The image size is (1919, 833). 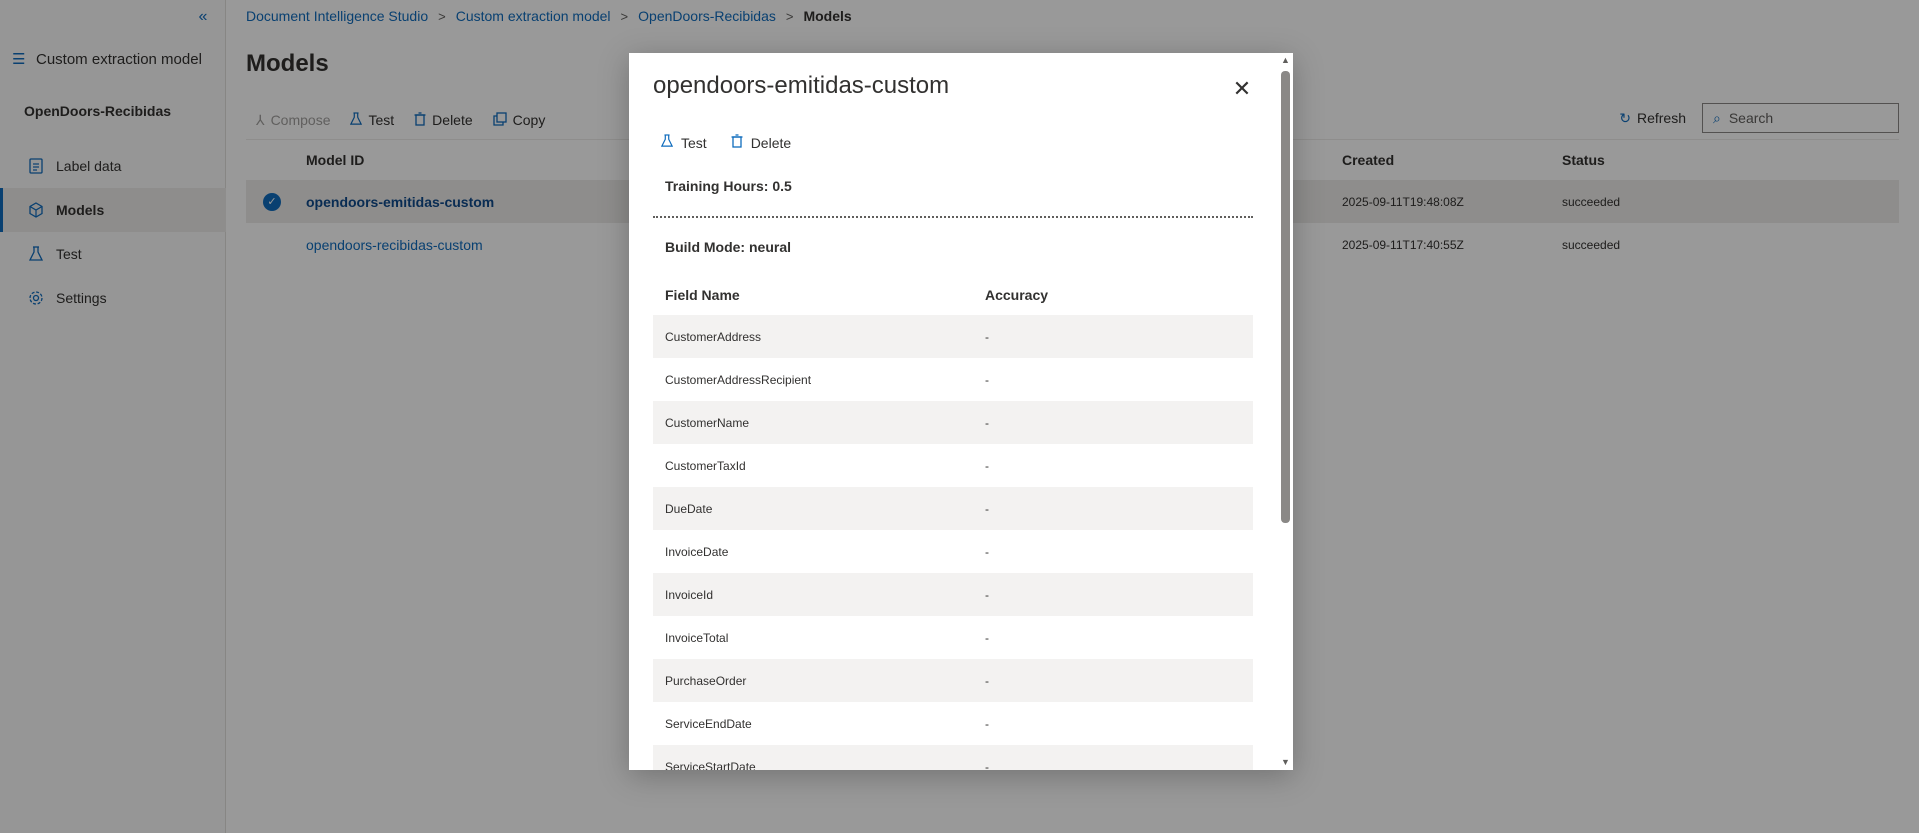 What do you see at coordinates (667, 143) in the screenshot?
I see `beaker-icon` at bounding box center [667, 143].